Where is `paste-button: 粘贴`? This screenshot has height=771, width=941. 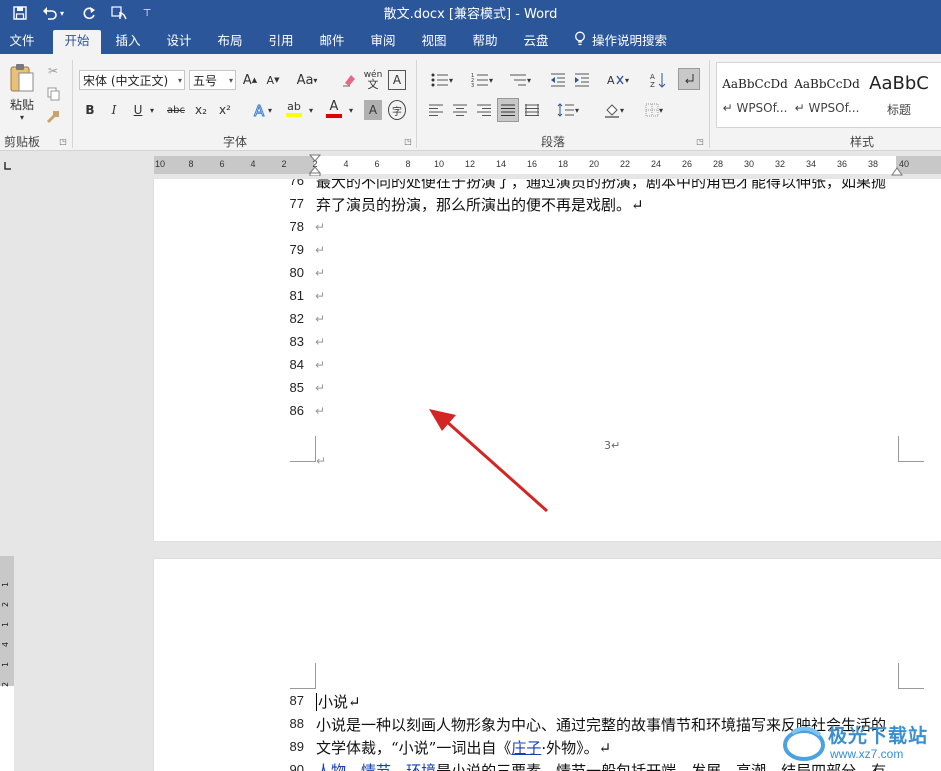 paste-button: 粘贴 is located at coordinates (22, 104).